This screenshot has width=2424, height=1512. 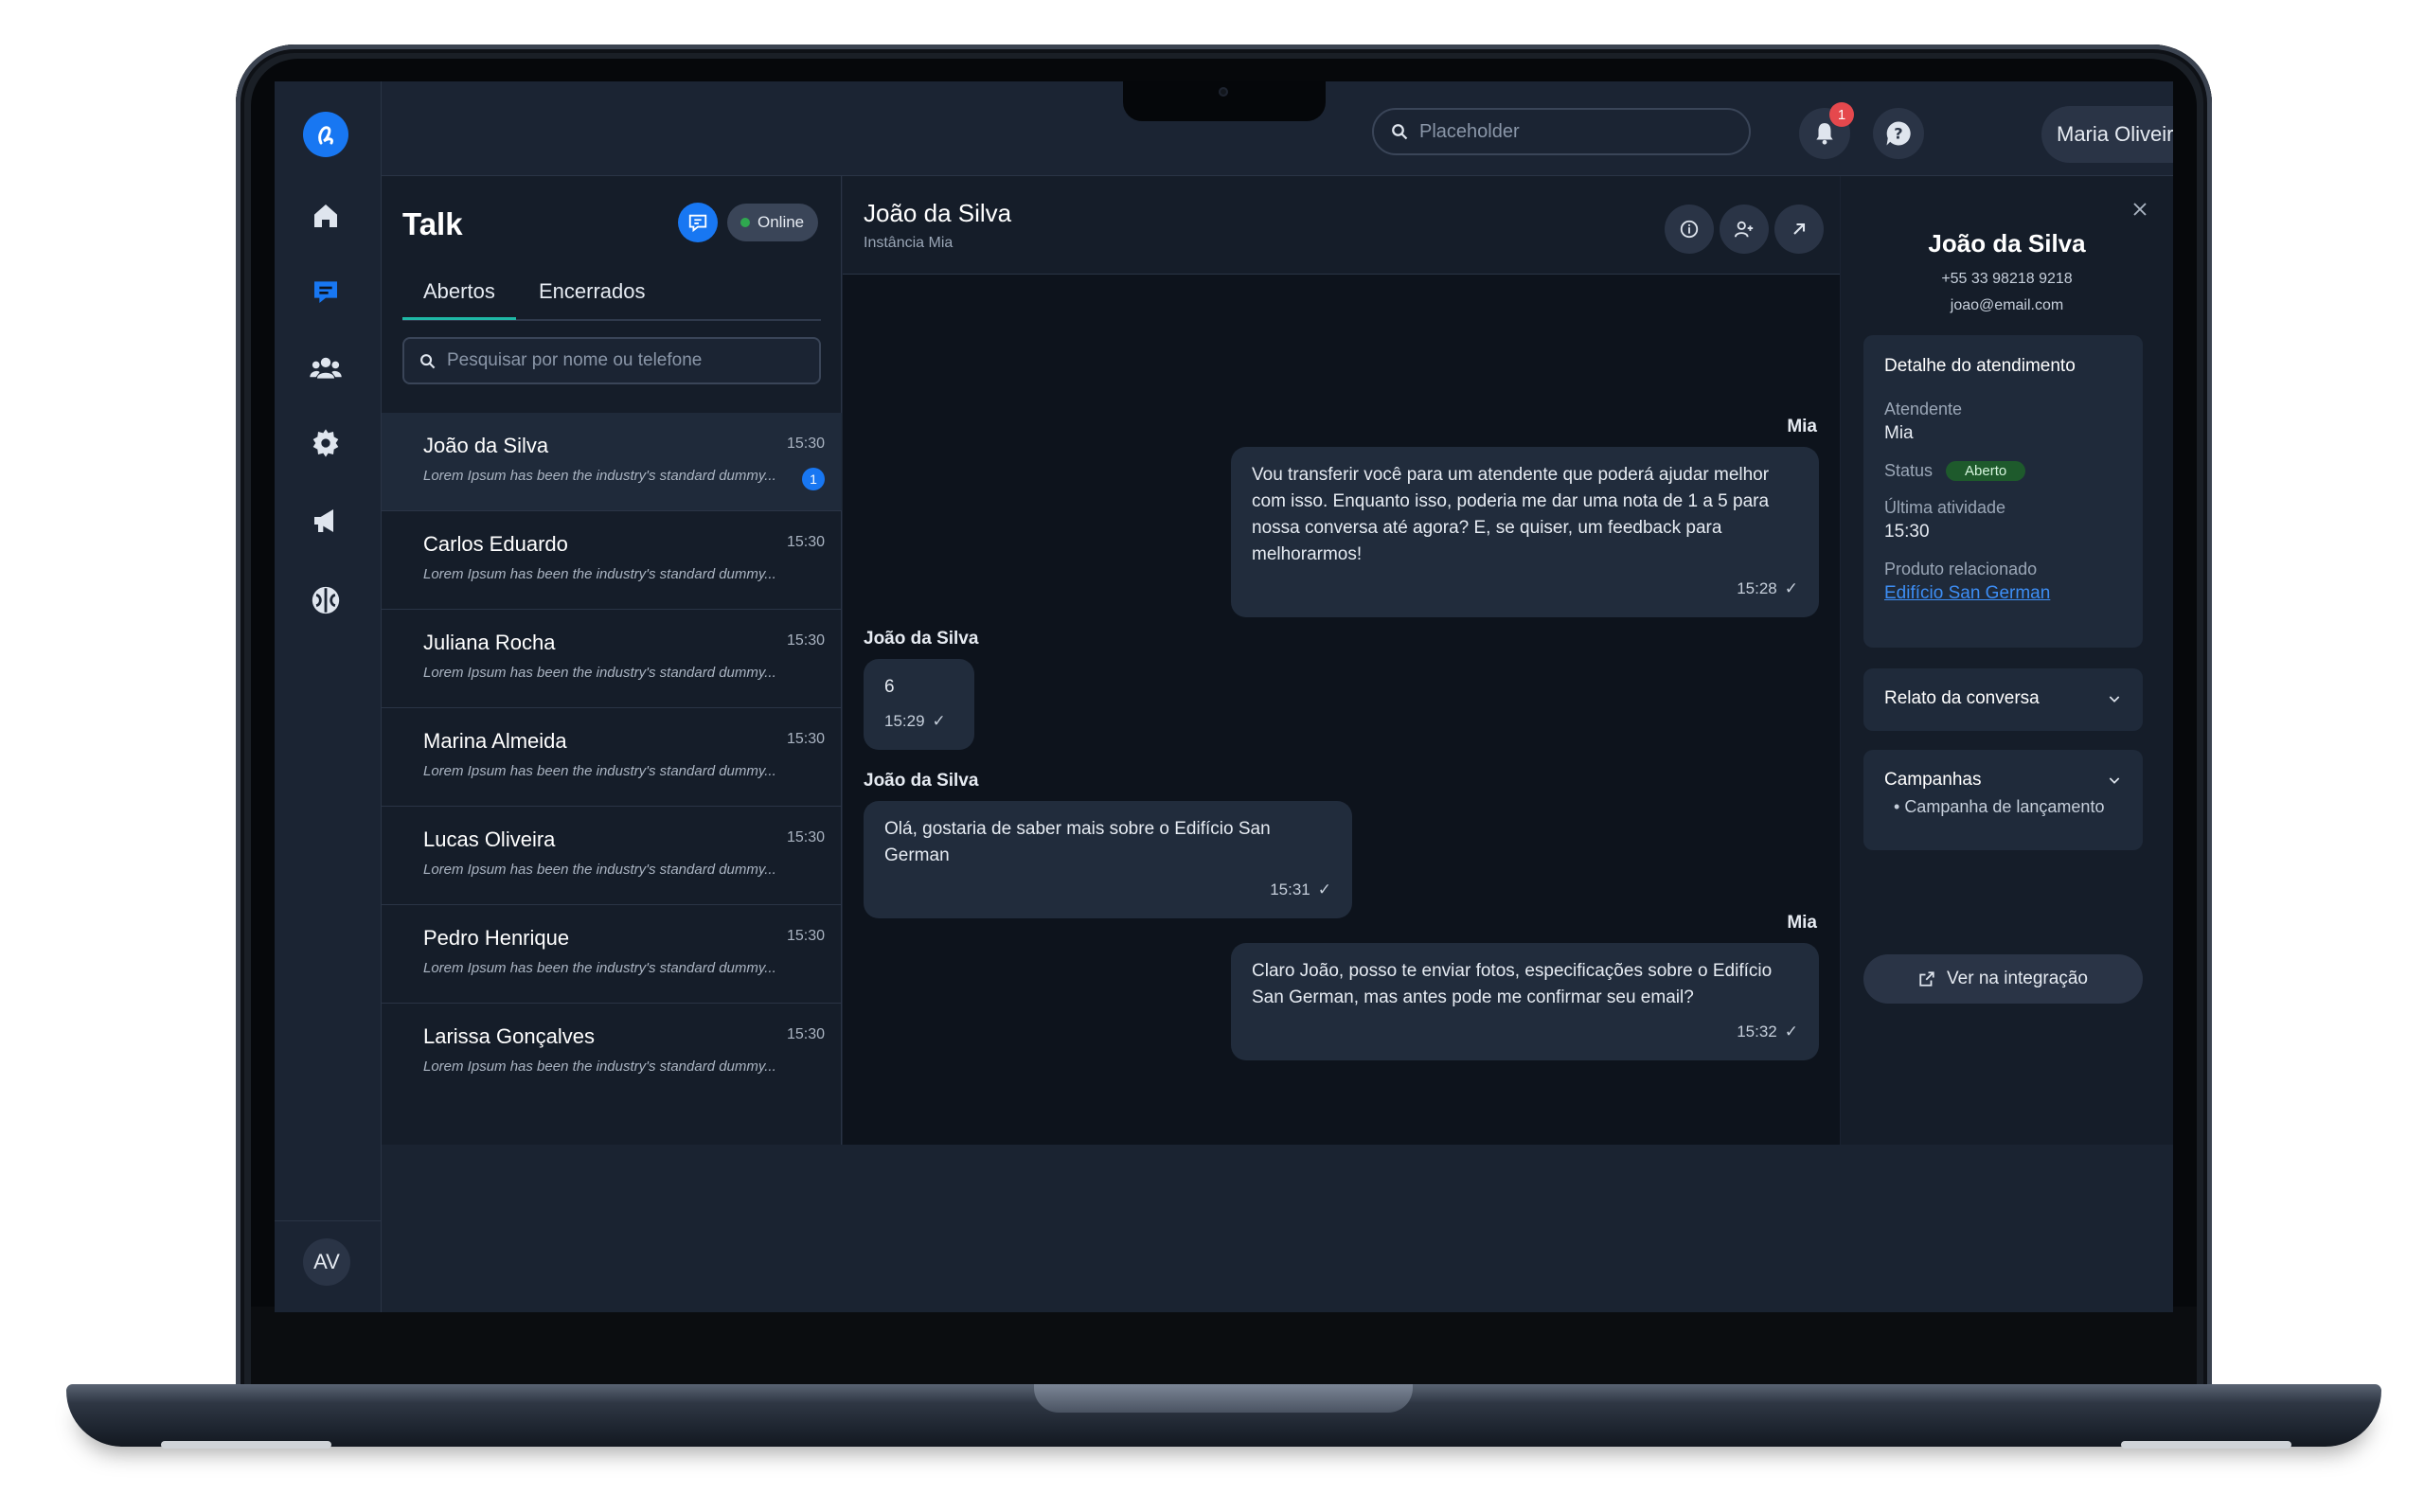 I want to click on arrow-up-right-icon, so click(x=1799, y=228).